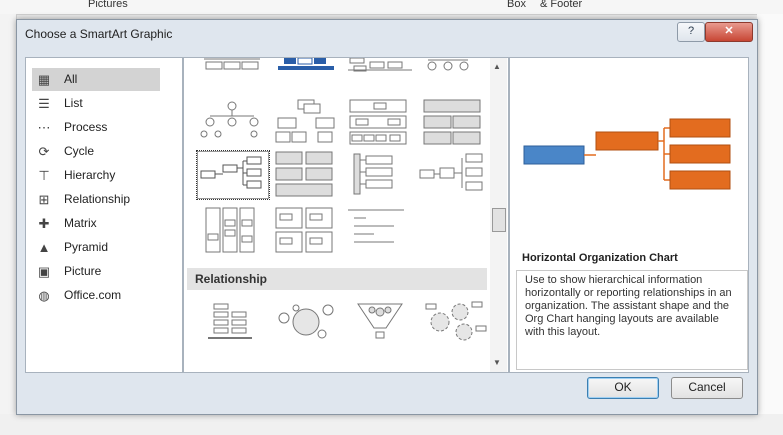 The width and height of the screenshot is (783, 435). Describe the element at coordinates (691, 32) in the screenshot. I see `help-button: ?` at that location.